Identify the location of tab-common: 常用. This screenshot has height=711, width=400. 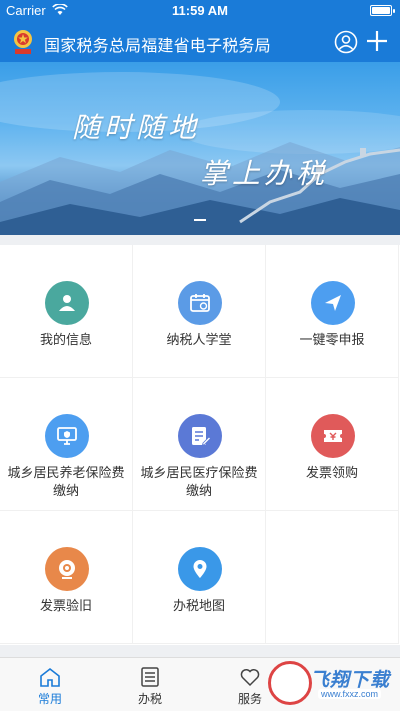
(50, 684).